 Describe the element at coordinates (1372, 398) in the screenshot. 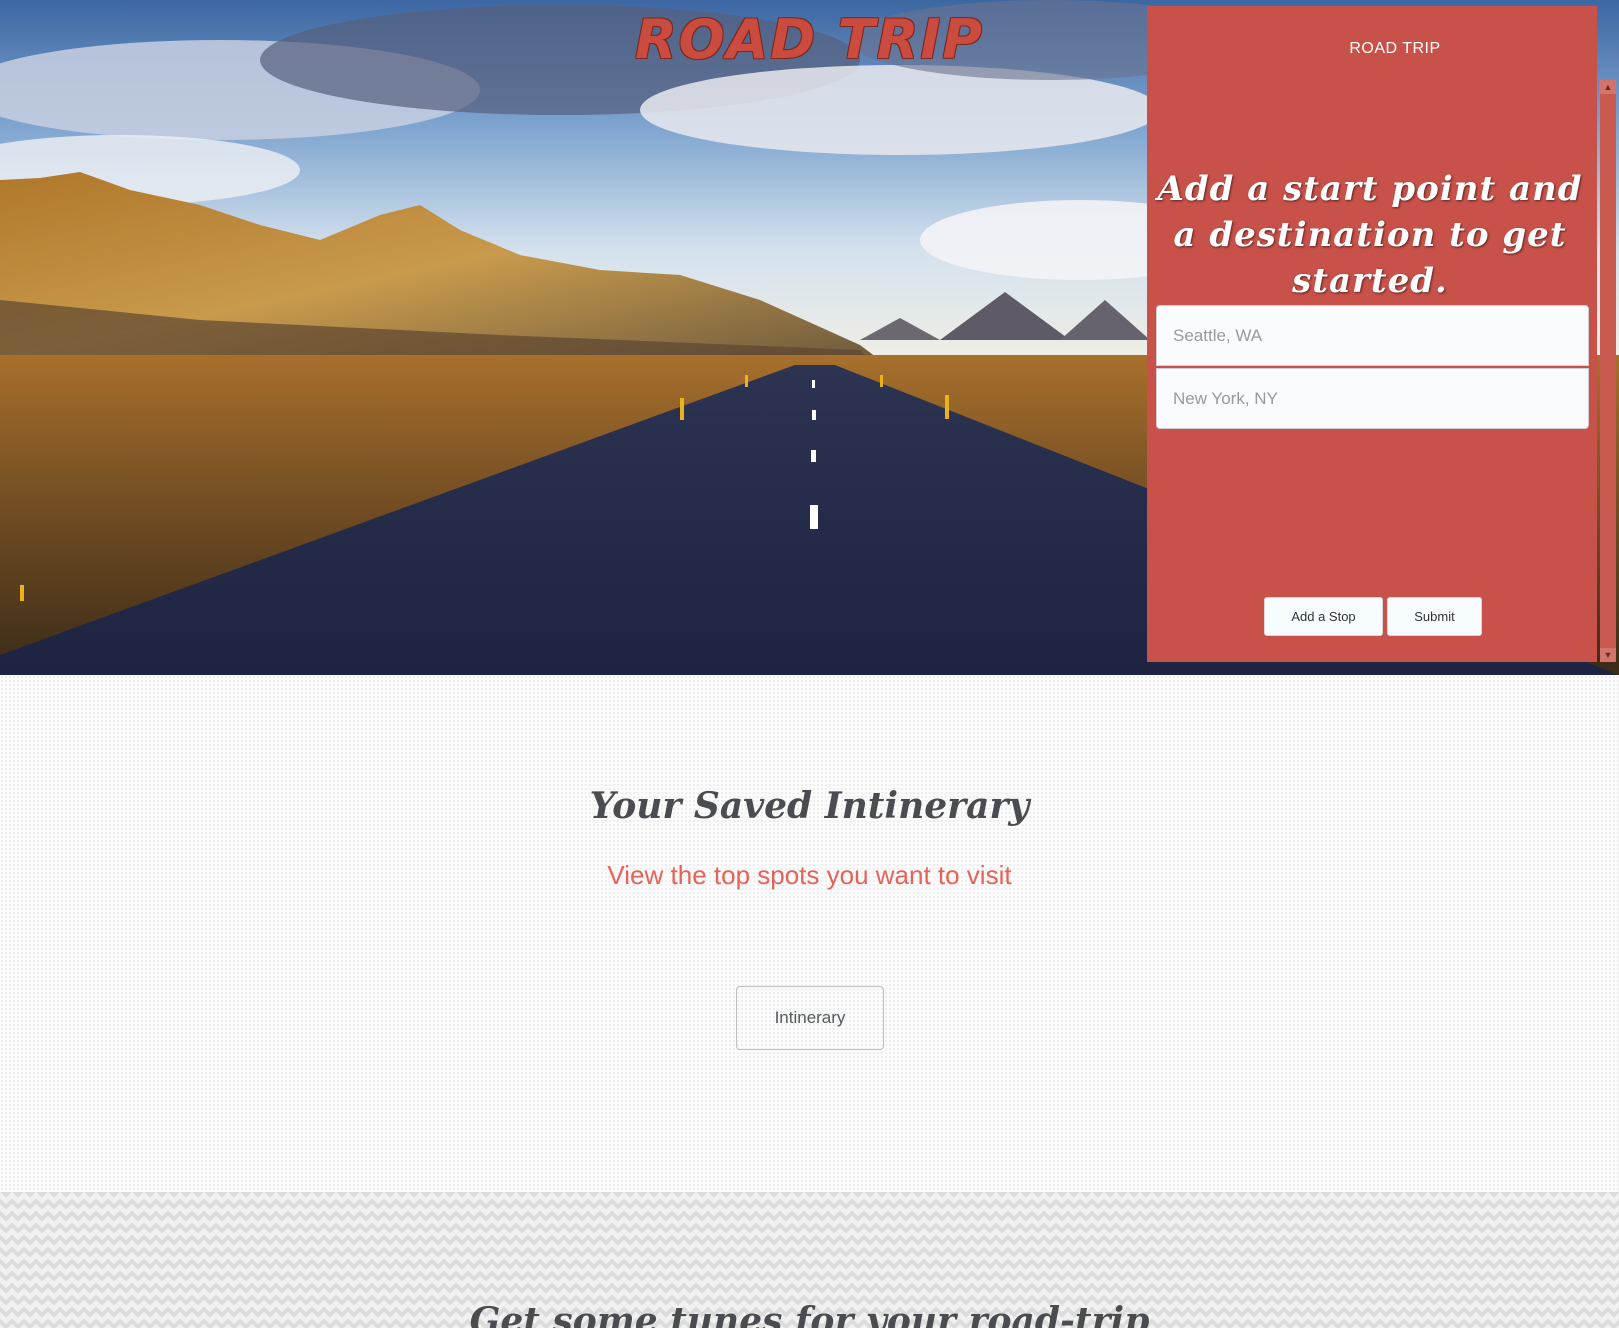

I see `destination-input` at that location.